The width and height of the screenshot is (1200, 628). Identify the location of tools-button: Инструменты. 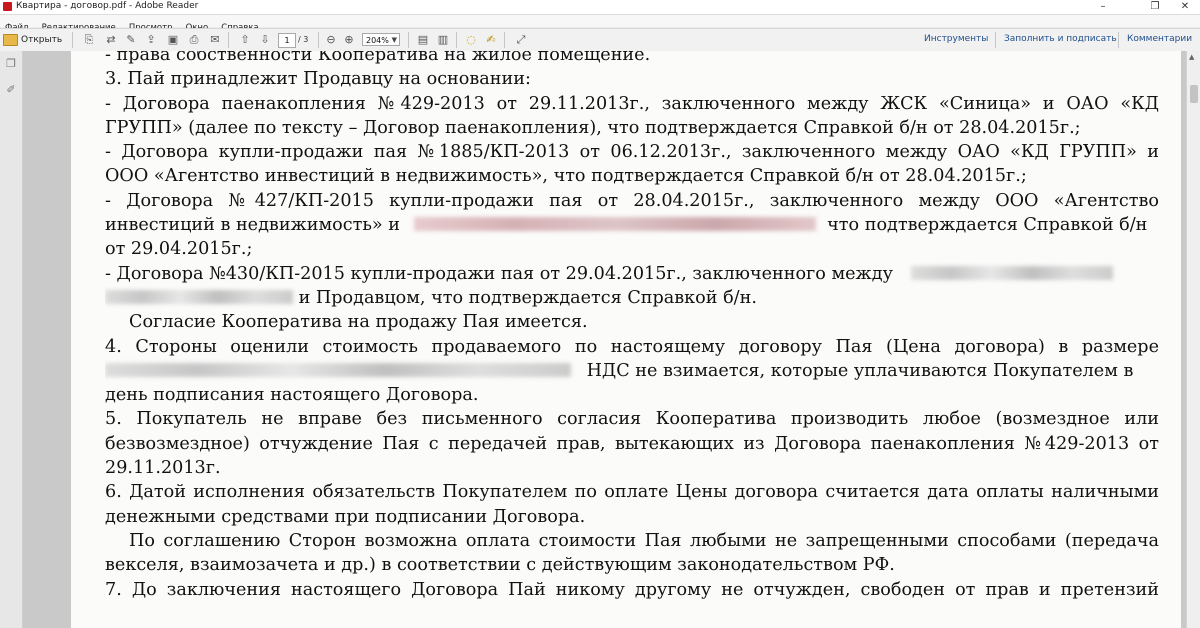
(956, 39).